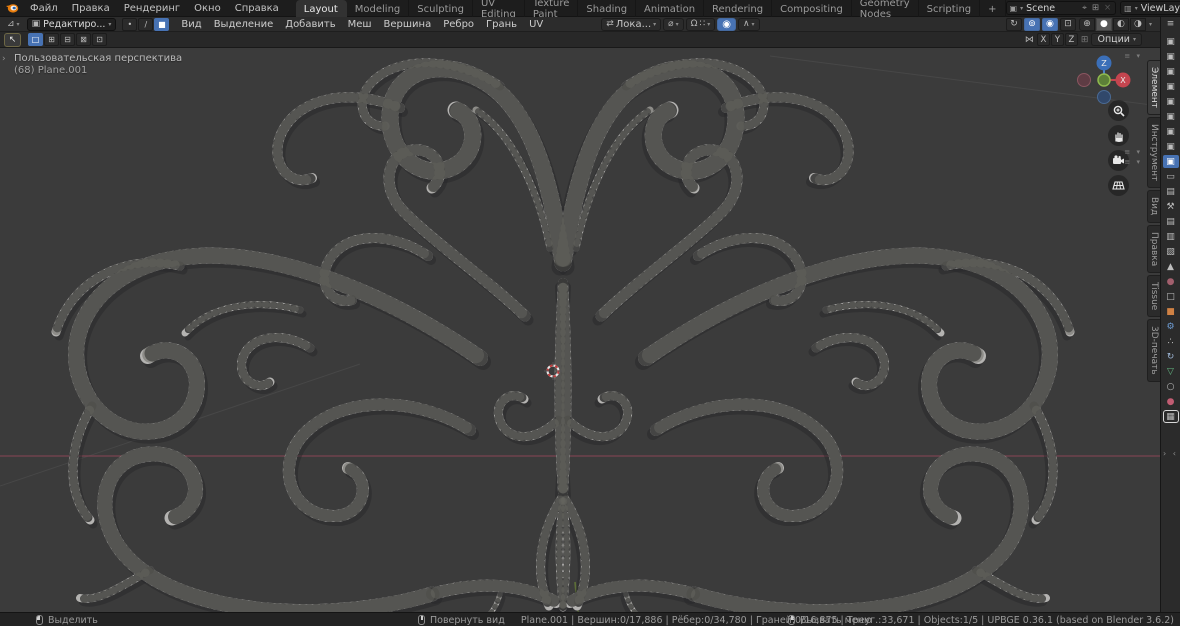 Image resolution: width=1180 pixels, height=626 pixels. I want to click on workspace-tab: UV Editing, so click(499, 10).